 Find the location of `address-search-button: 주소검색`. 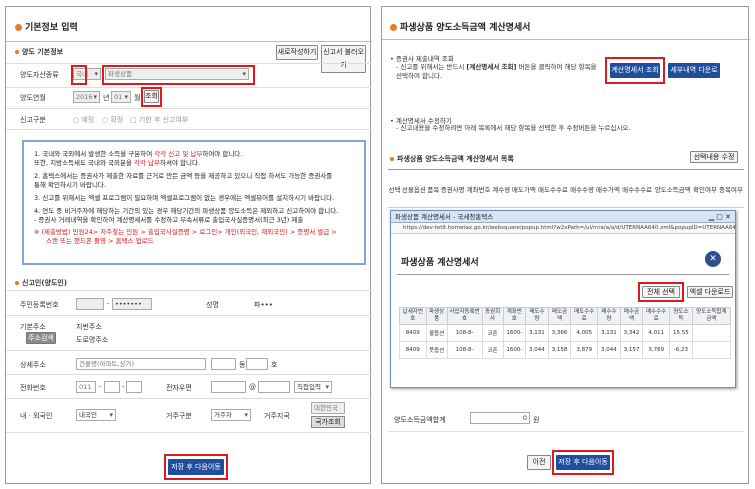

address-search-button: 주소검색 is located at coordinates (41, 338).